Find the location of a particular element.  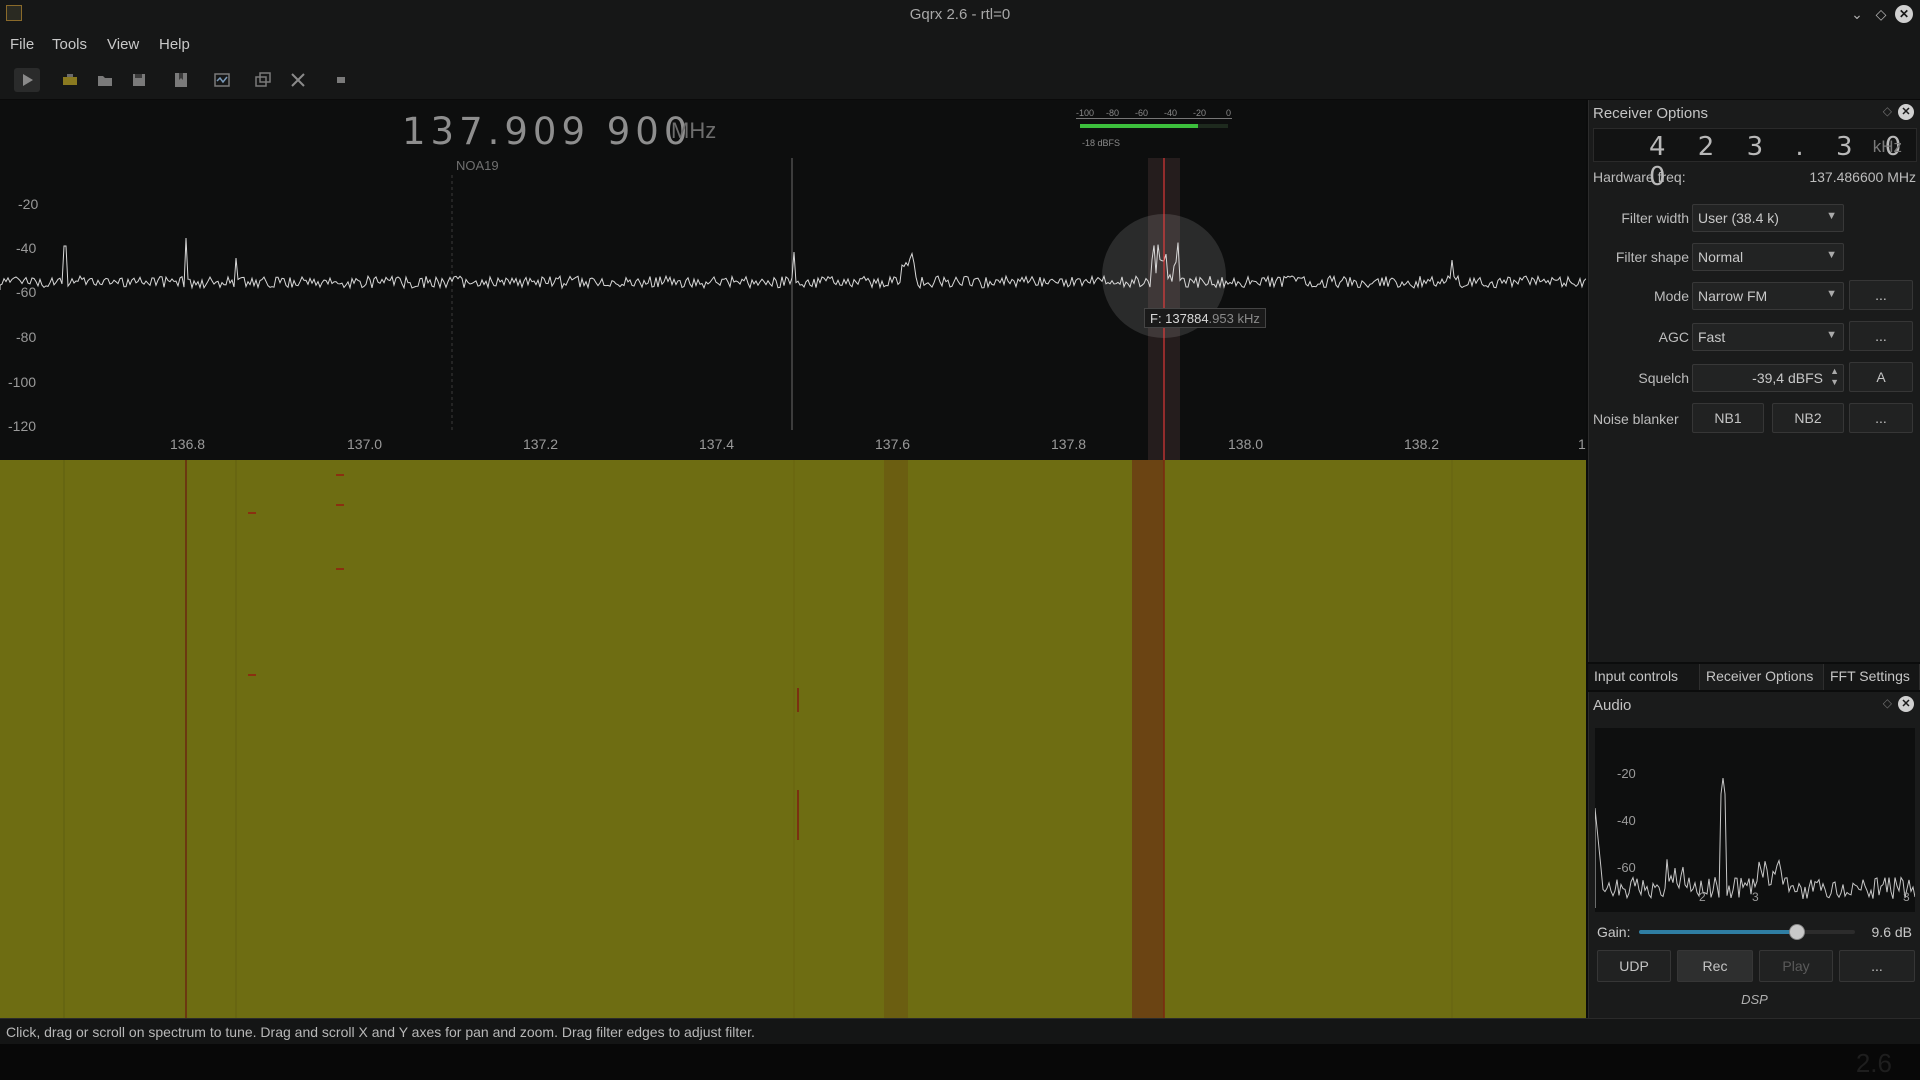

agc-value: Fast is located at coordinates (1712, 337).